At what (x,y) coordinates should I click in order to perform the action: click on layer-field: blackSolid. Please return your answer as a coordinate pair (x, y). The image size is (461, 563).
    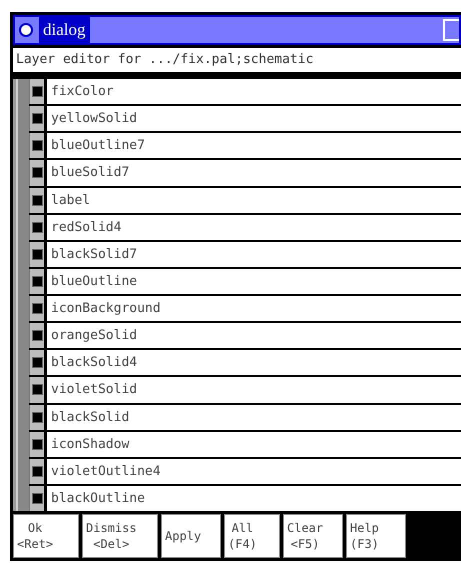
    Looking at the image, I should click on (254, 417).